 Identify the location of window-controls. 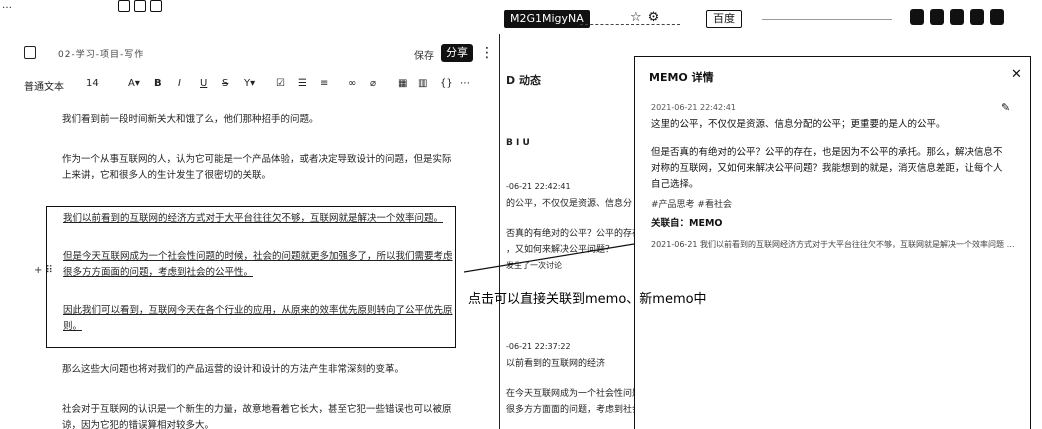
(140, 6).